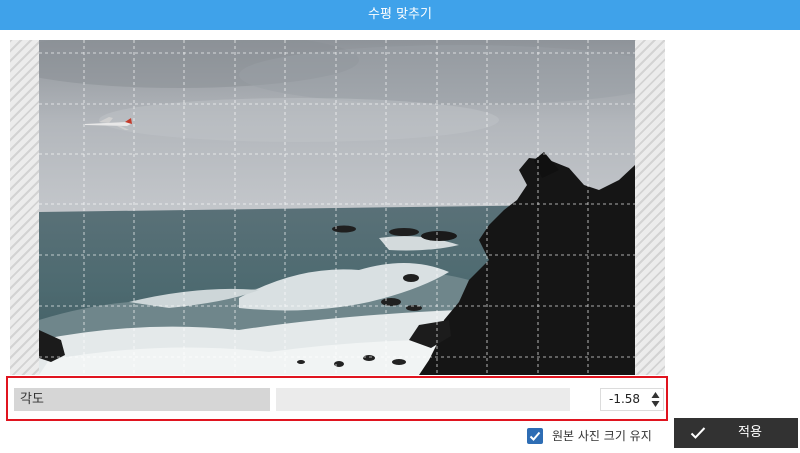 The image size is (800, 453). I want to click on angle-label: 각도, so click(142, 399).